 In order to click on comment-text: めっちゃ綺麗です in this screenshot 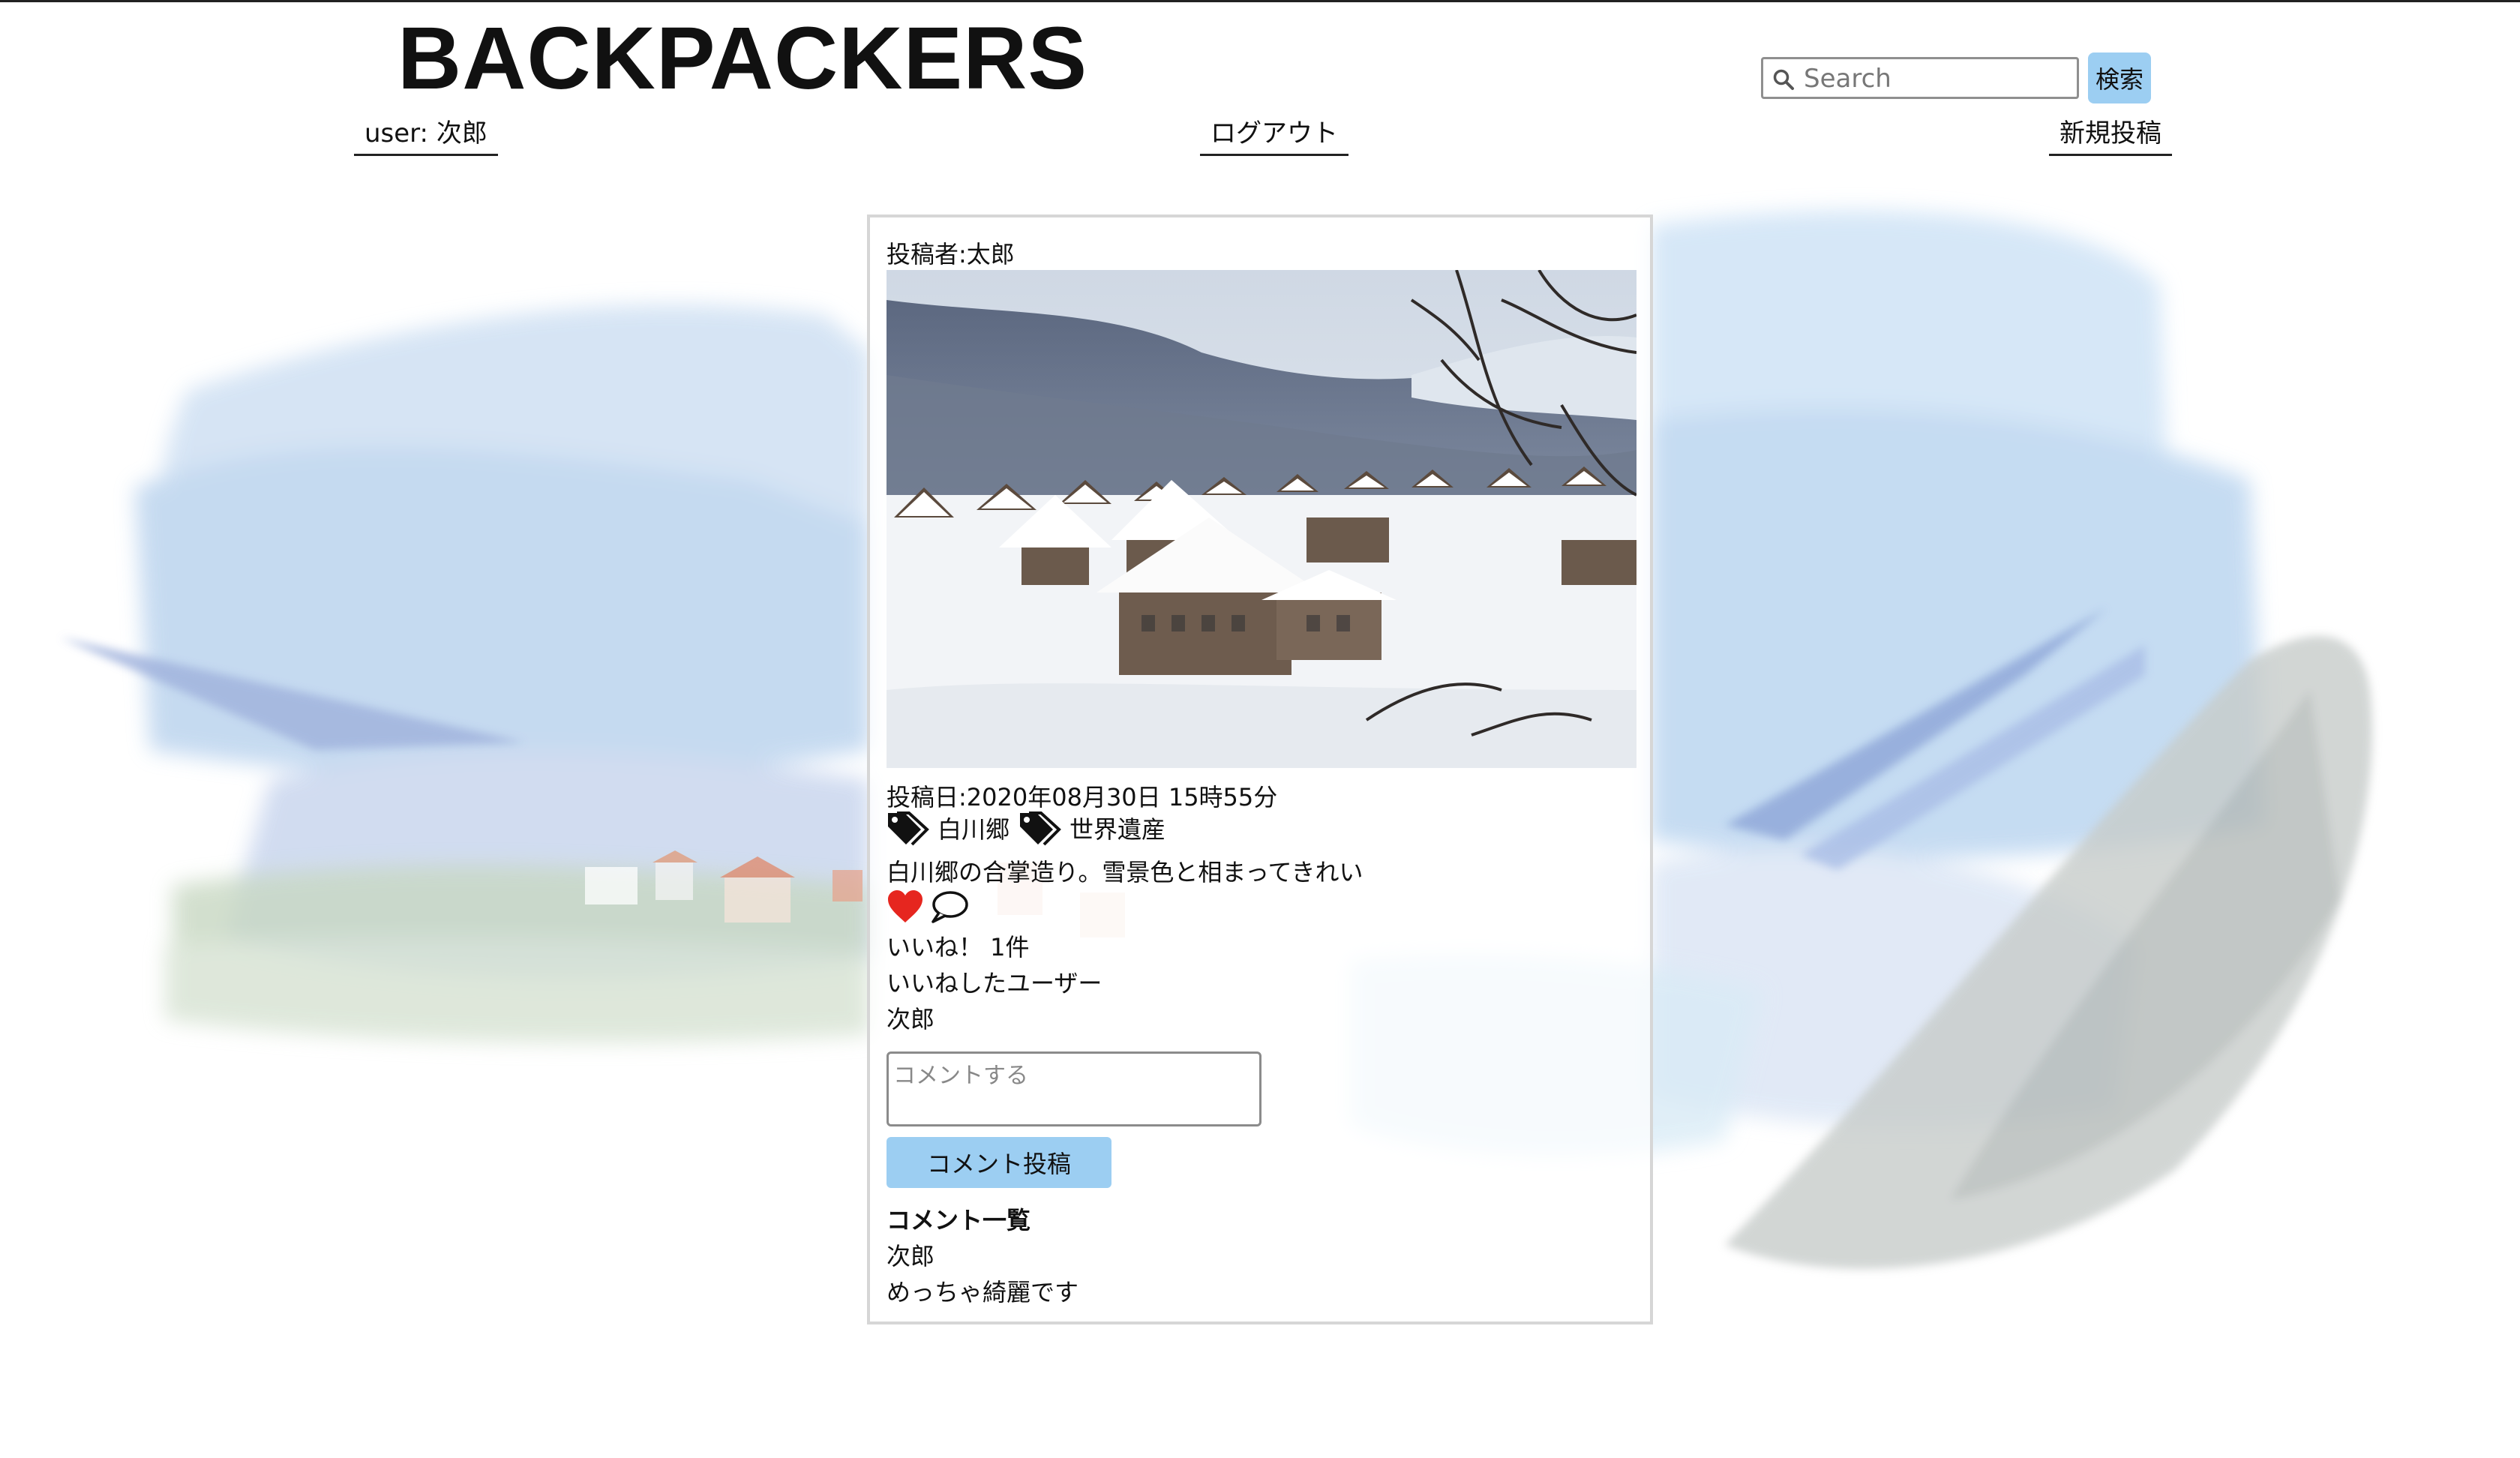, I will do `click(982, 1292)`.